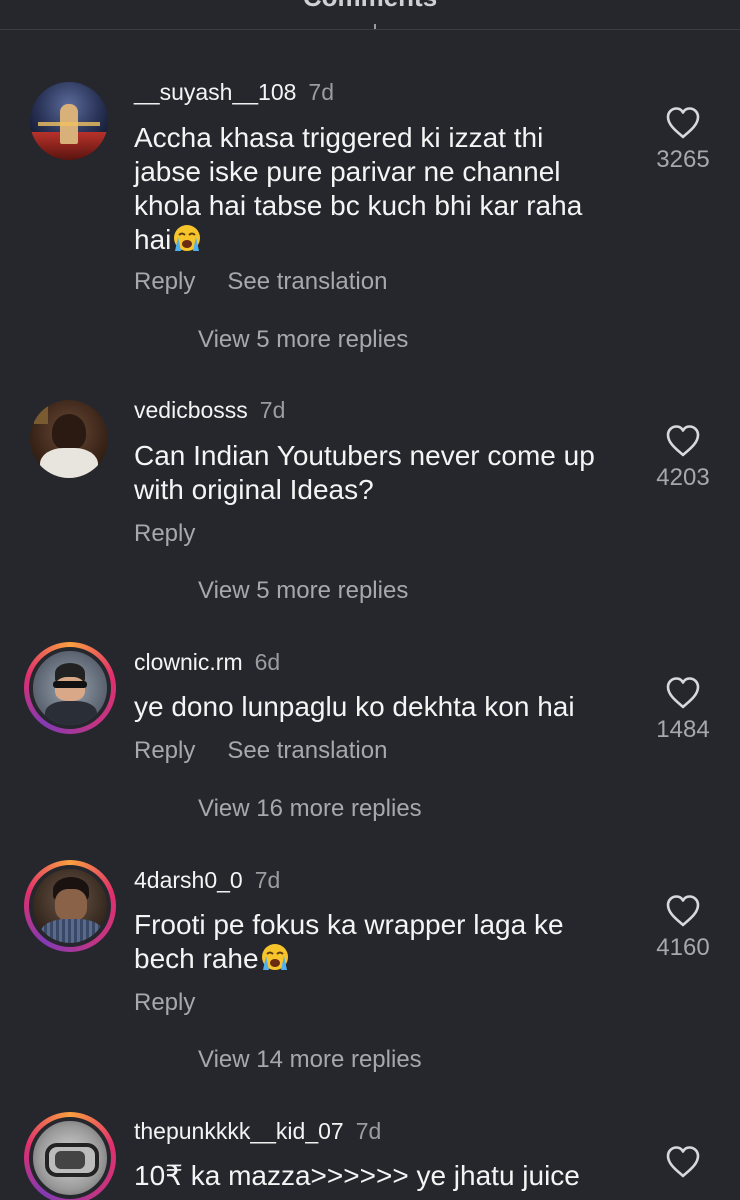  Describe the element at coordinates (357, 1175) in the screenshot. I see `comment-text: 10₹ ka mazza>>>>>> ye jhatu juice` at that location.